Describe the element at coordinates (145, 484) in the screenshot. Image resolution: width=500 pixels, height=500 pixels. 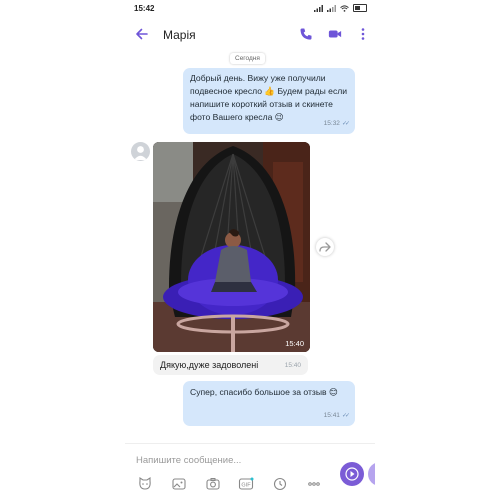
I see `sticker-cat-icon` at that location.